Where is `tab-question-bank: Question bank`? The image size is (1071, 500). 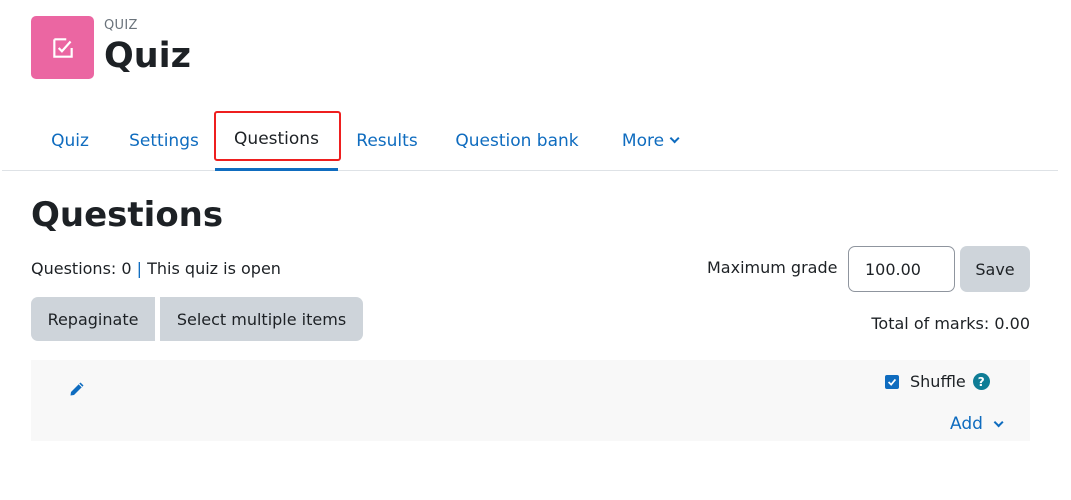
tab-question-bank: Question bank is located at coordinates (517, 140).